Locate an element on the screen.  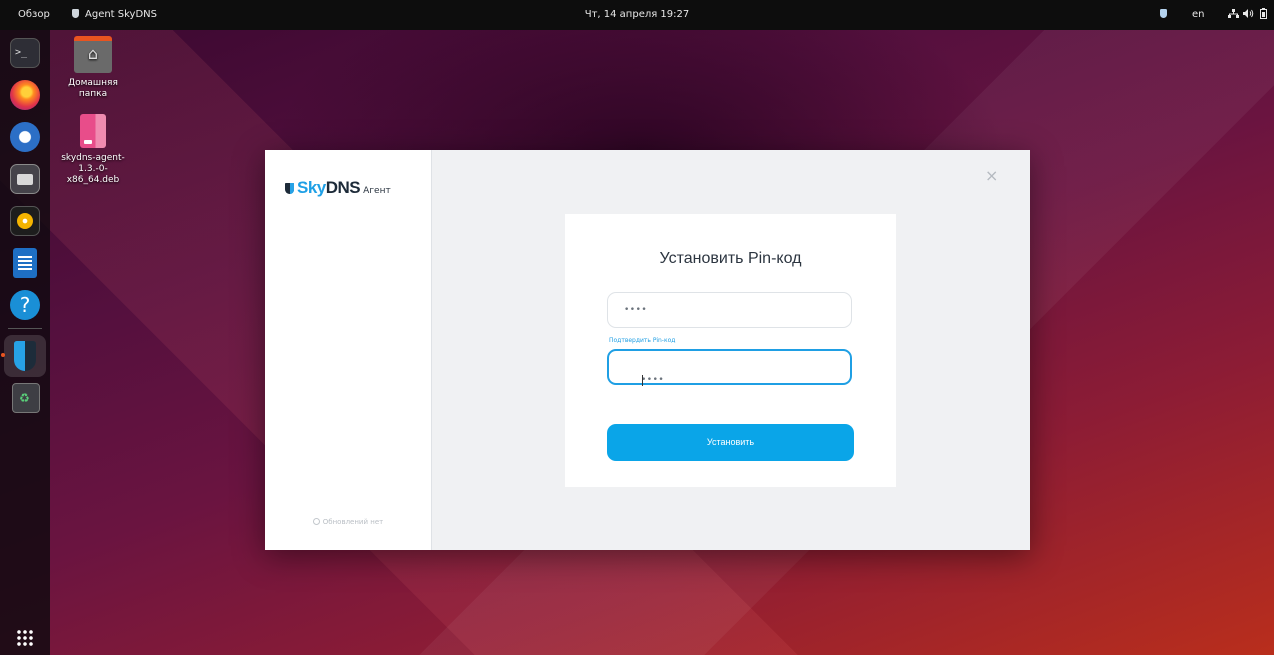
dock-separator is located at coordinates (25, 328).